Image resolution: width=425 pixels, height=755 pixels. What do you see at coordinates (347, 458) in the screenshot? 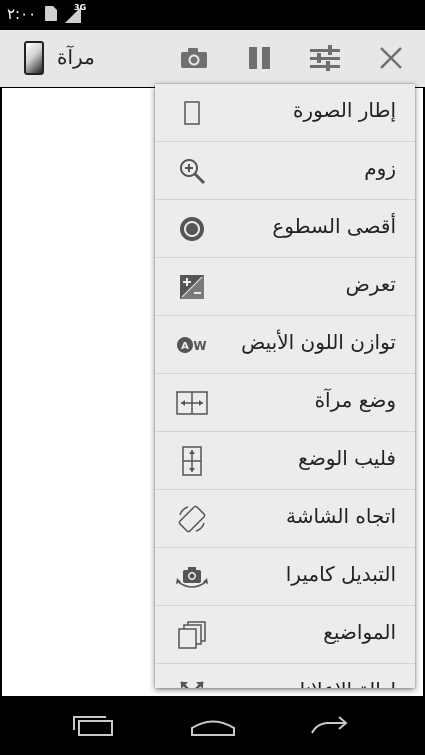
I see `menu-item-label: فليب الوضع` at bounding box center [347, 458].